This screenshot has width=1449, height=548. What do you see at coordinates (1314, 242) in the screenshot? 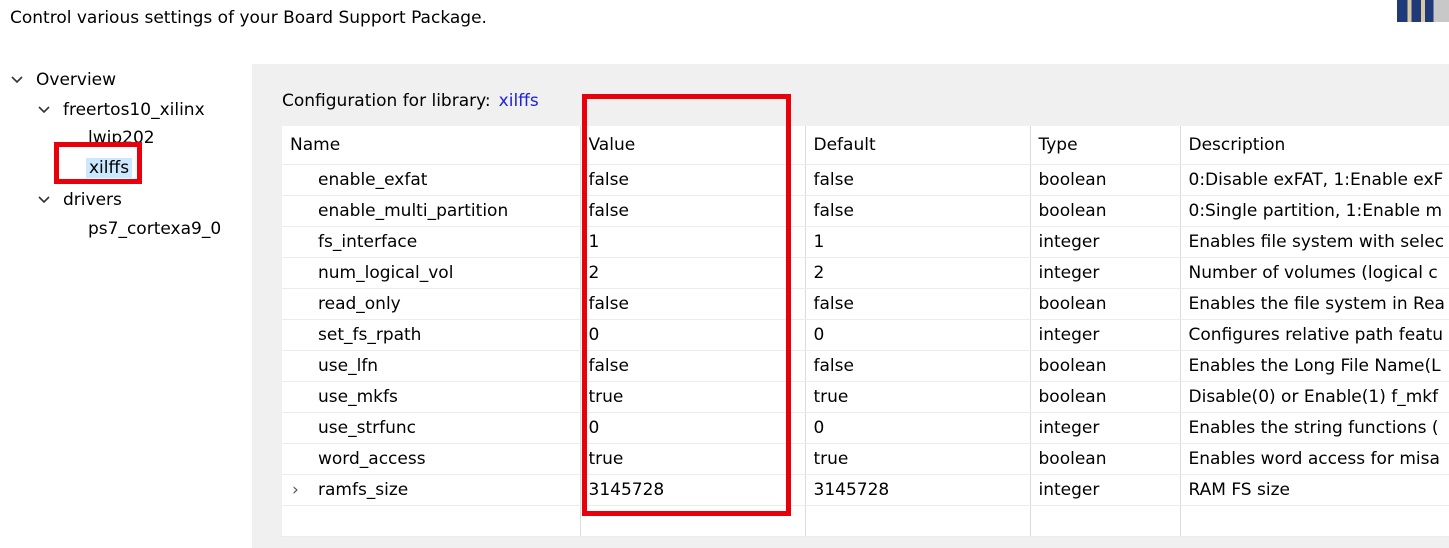
I see `param-description: Enables file system with selec` at bounding box center [1314, 242].